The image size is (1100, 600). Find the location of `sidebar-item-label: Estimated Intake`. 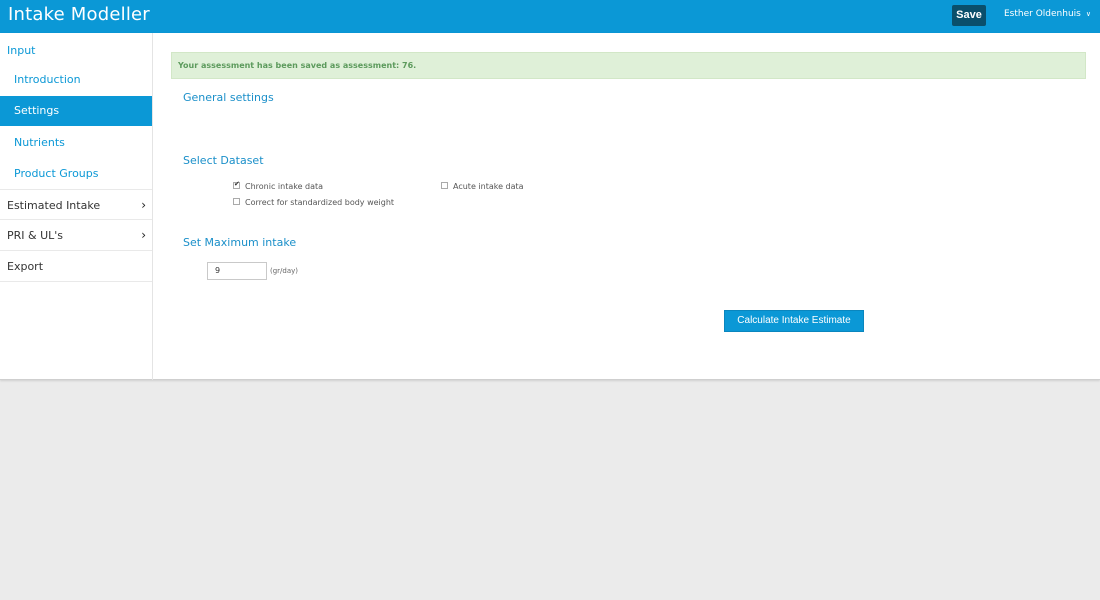

sidebar-item-label: Estimated Intake is located at coordinates (54, 205).